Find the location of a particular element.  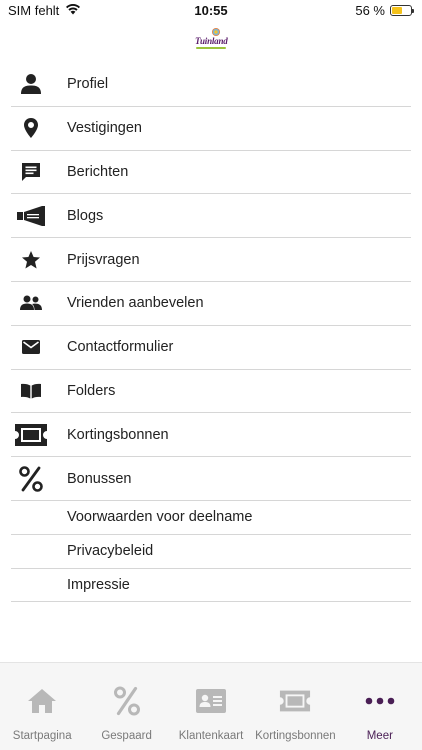

menu-item-voorwaarden: Voorwaarden voor deelname is located at coordinates (211, 518).